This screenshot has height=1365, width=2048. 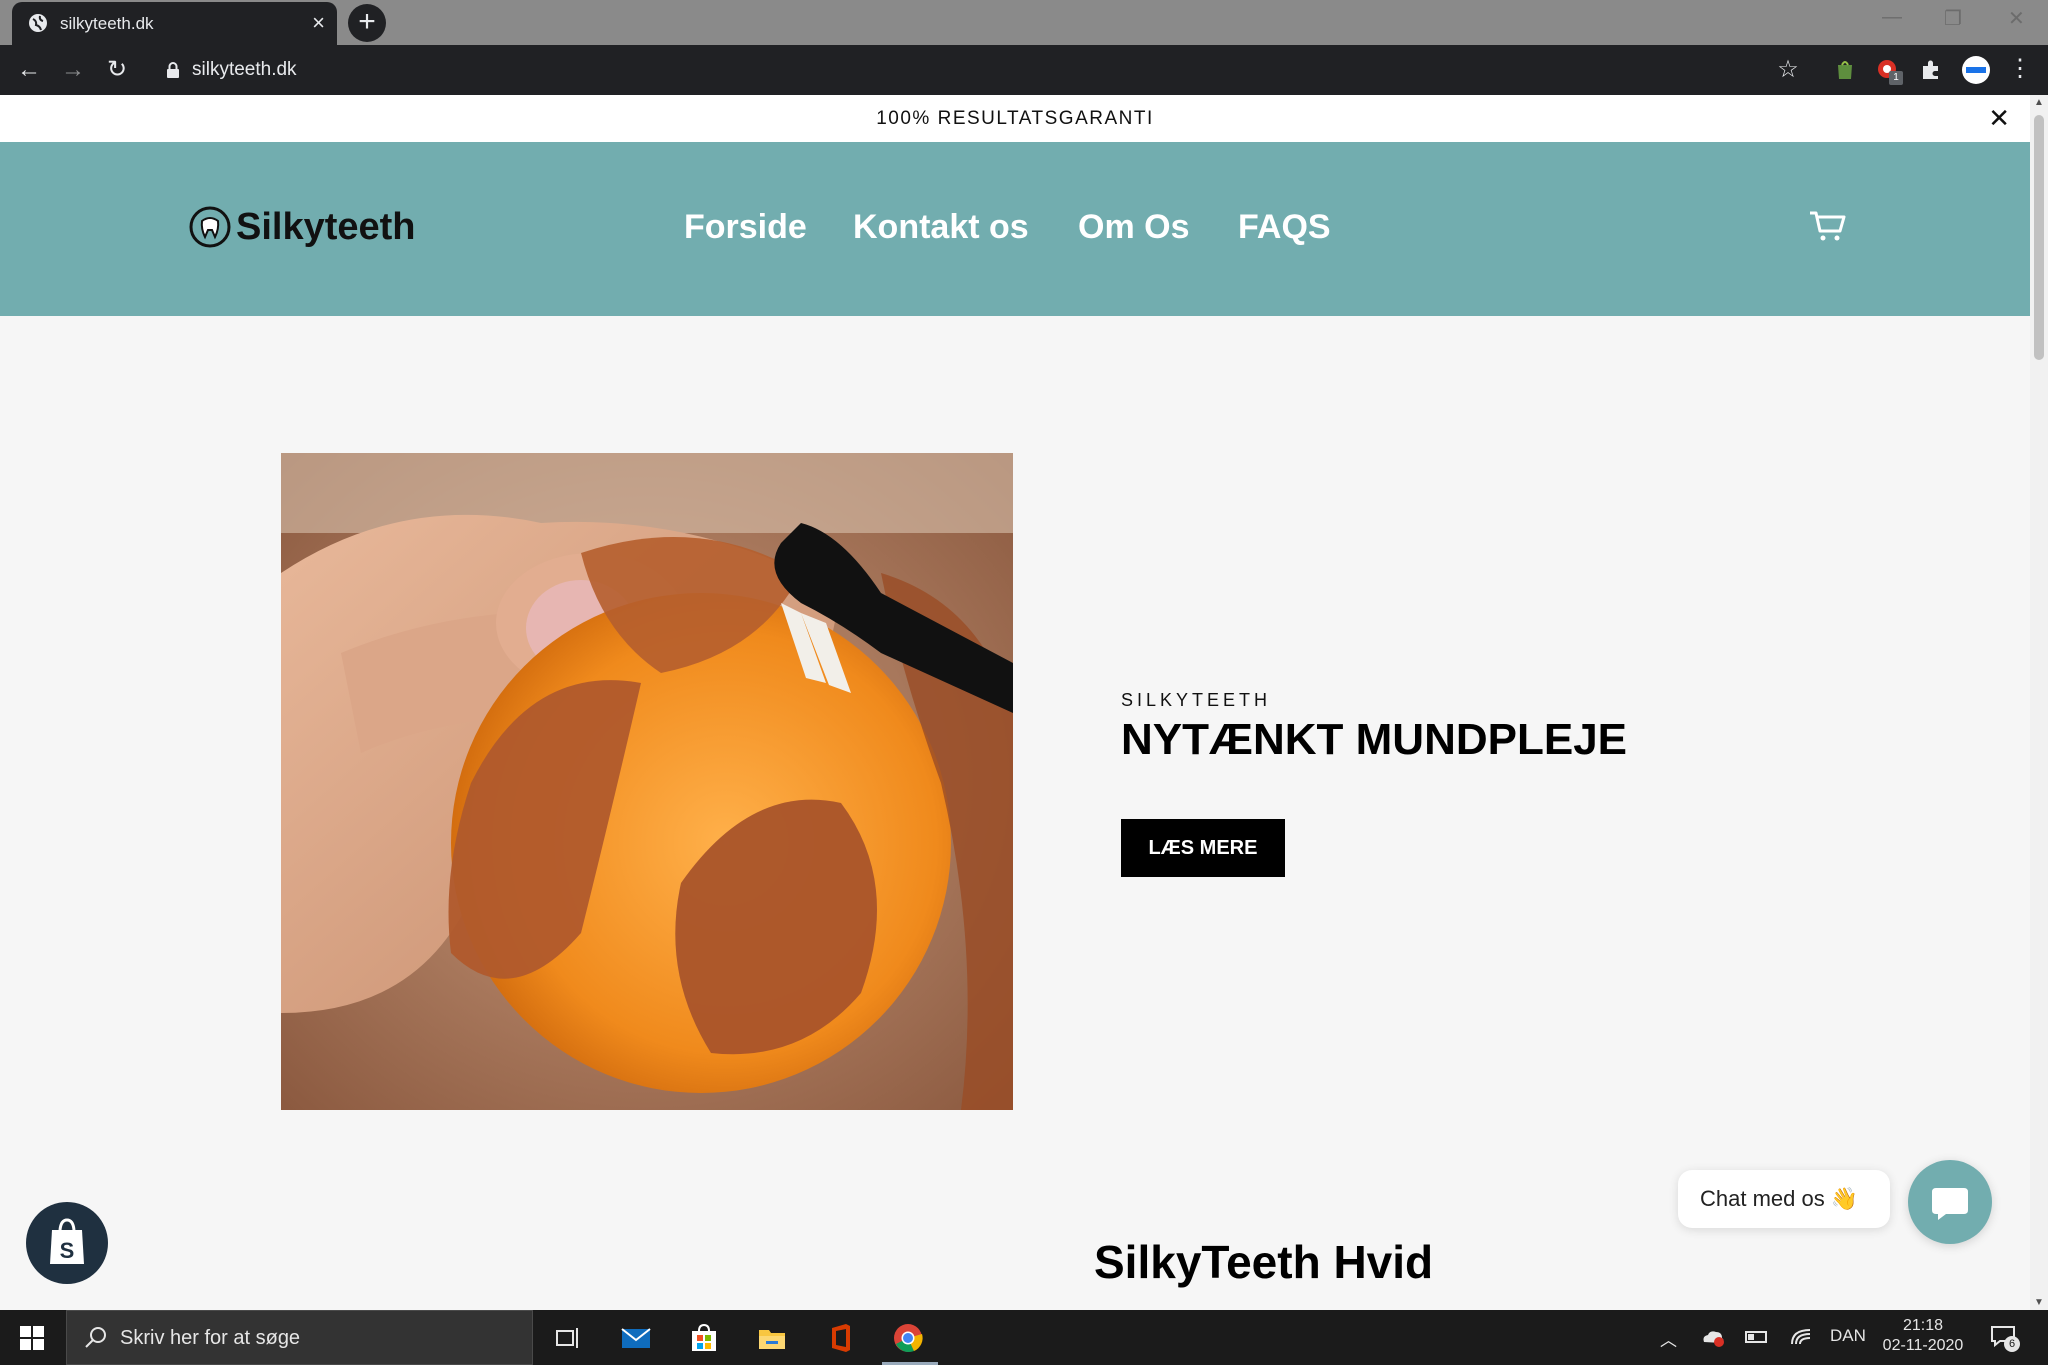 What do you see at coordinates (1264, 1262) in the screenshot?
I see `section-title: SilkyTeeth Hvid` at bounding box center [1264, 1262].